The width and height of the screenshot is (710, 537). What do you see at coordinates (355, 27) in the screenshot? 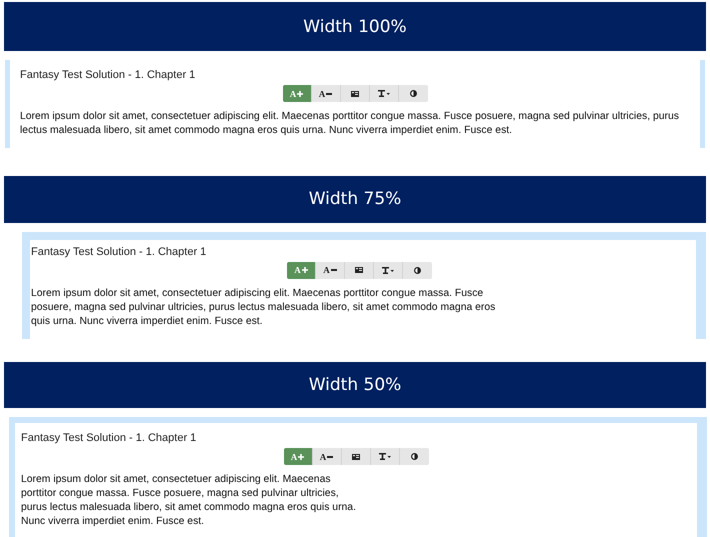
I see `section-banner: Width 100%` at bounding box center [355, 27].